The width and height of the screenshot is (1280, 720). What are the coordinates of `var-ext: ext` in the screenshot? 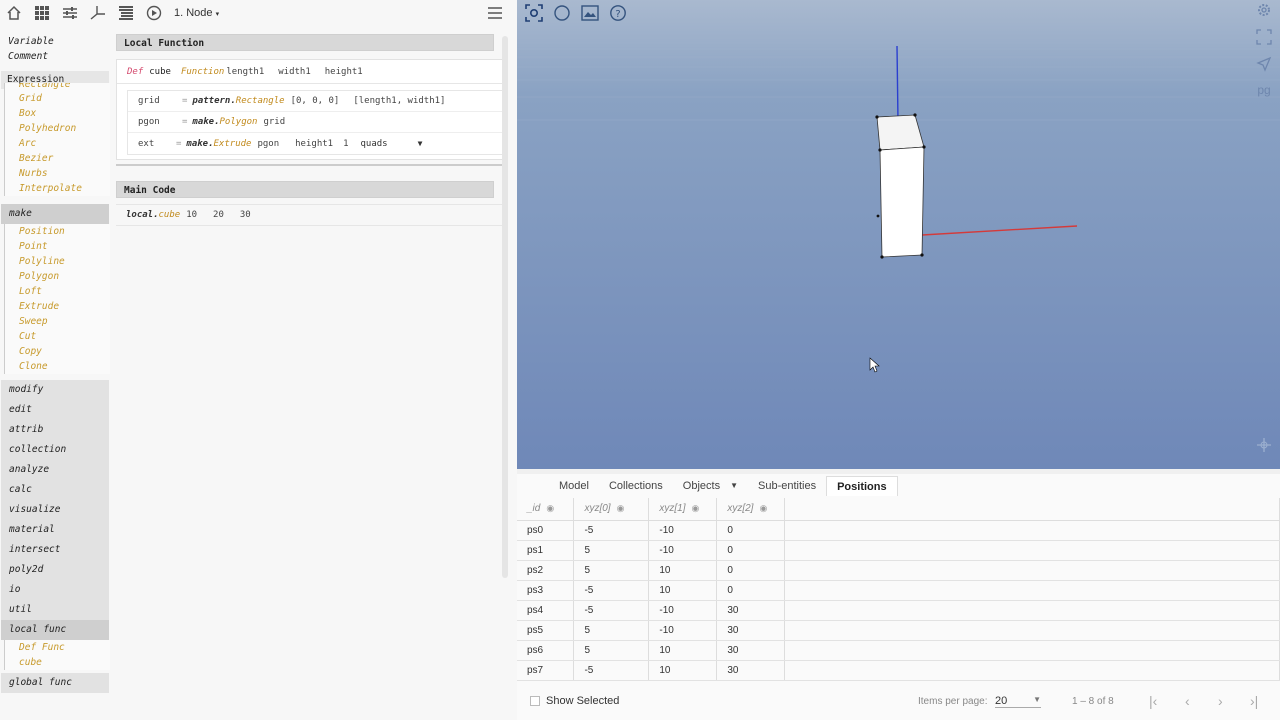 It's located at (148, 144).